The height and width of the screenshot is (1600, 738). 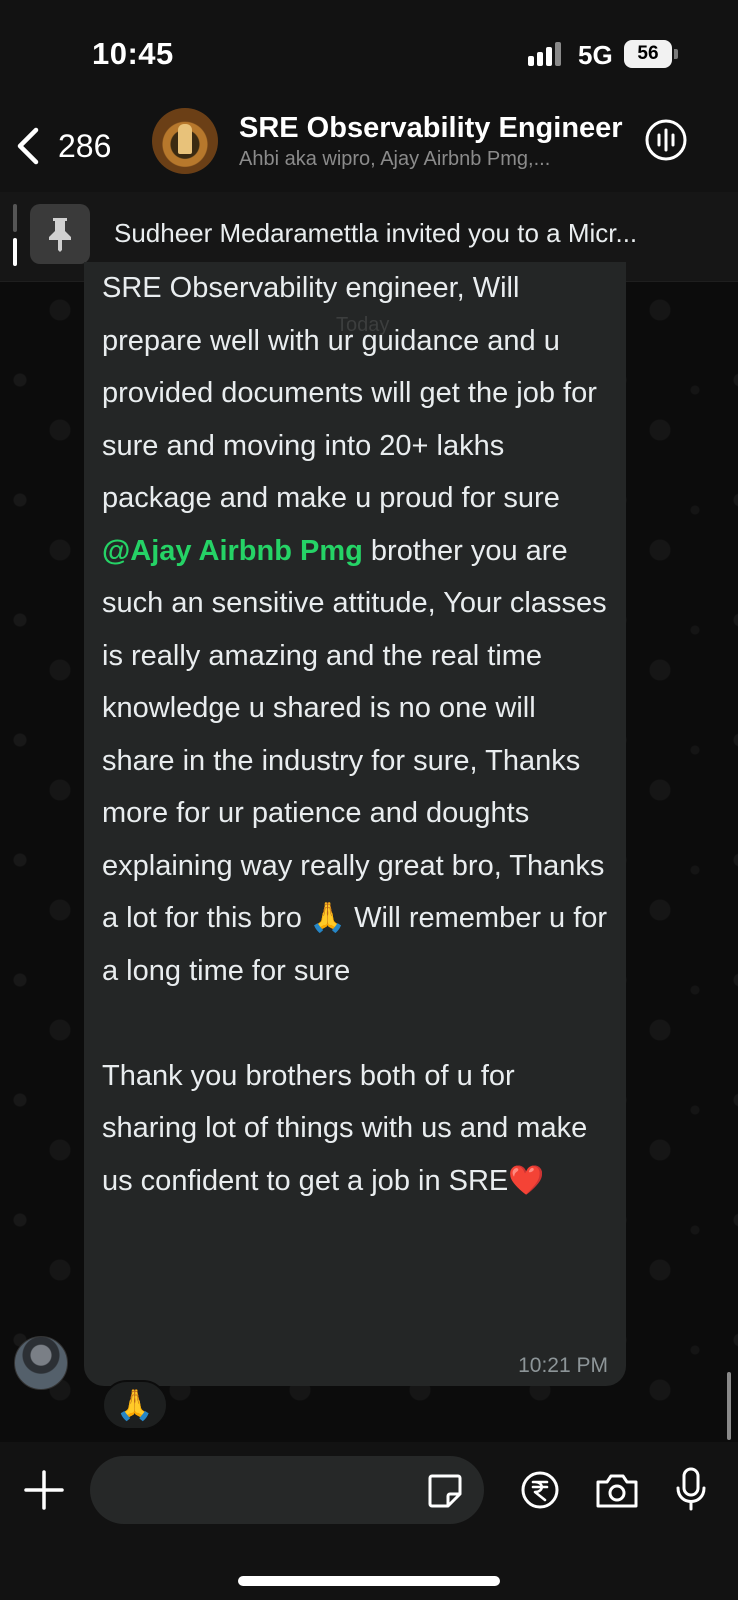 What do you see at coordinates (445, 1491) in the screenshot?
I see `sticker-icon` at bounding box center [445, 1491].